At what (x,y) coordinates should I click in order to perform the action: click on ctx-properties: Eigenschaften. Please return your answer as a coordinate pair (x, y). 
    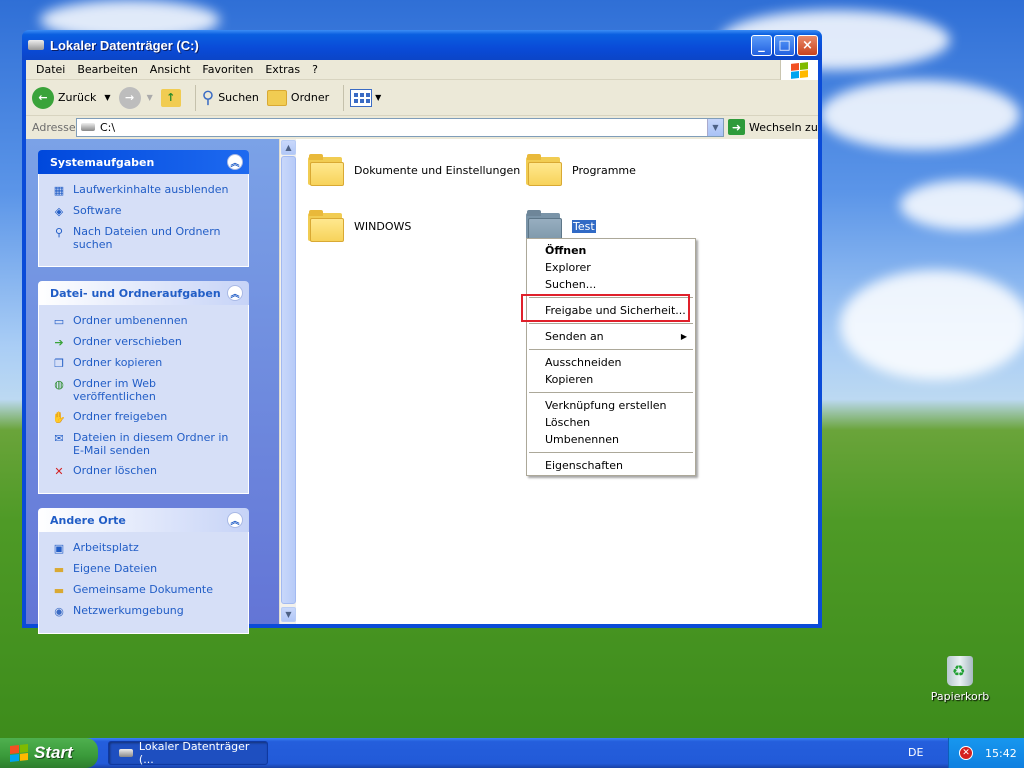
    Looking at the image, I should click on (611, 465).